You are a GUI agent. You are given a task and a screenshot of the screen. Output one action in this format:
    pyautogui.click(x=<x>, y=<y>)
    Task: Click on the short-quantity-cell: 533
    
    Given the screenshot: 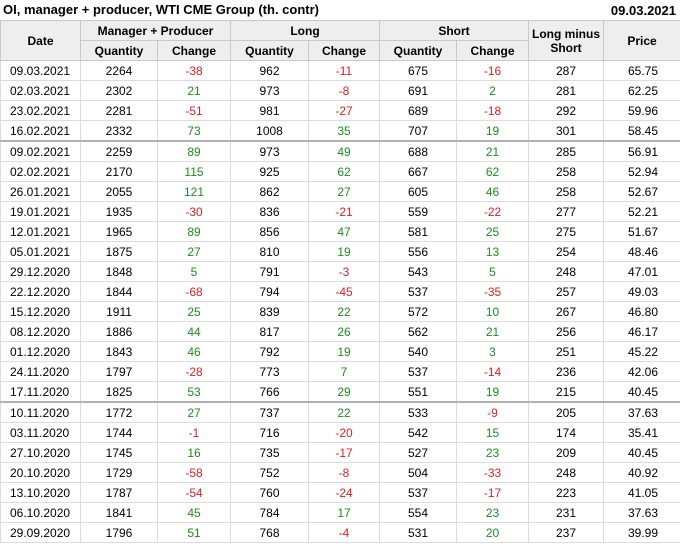 What is the action you would take?
    pyautogui.click(x=418, y=412)
    